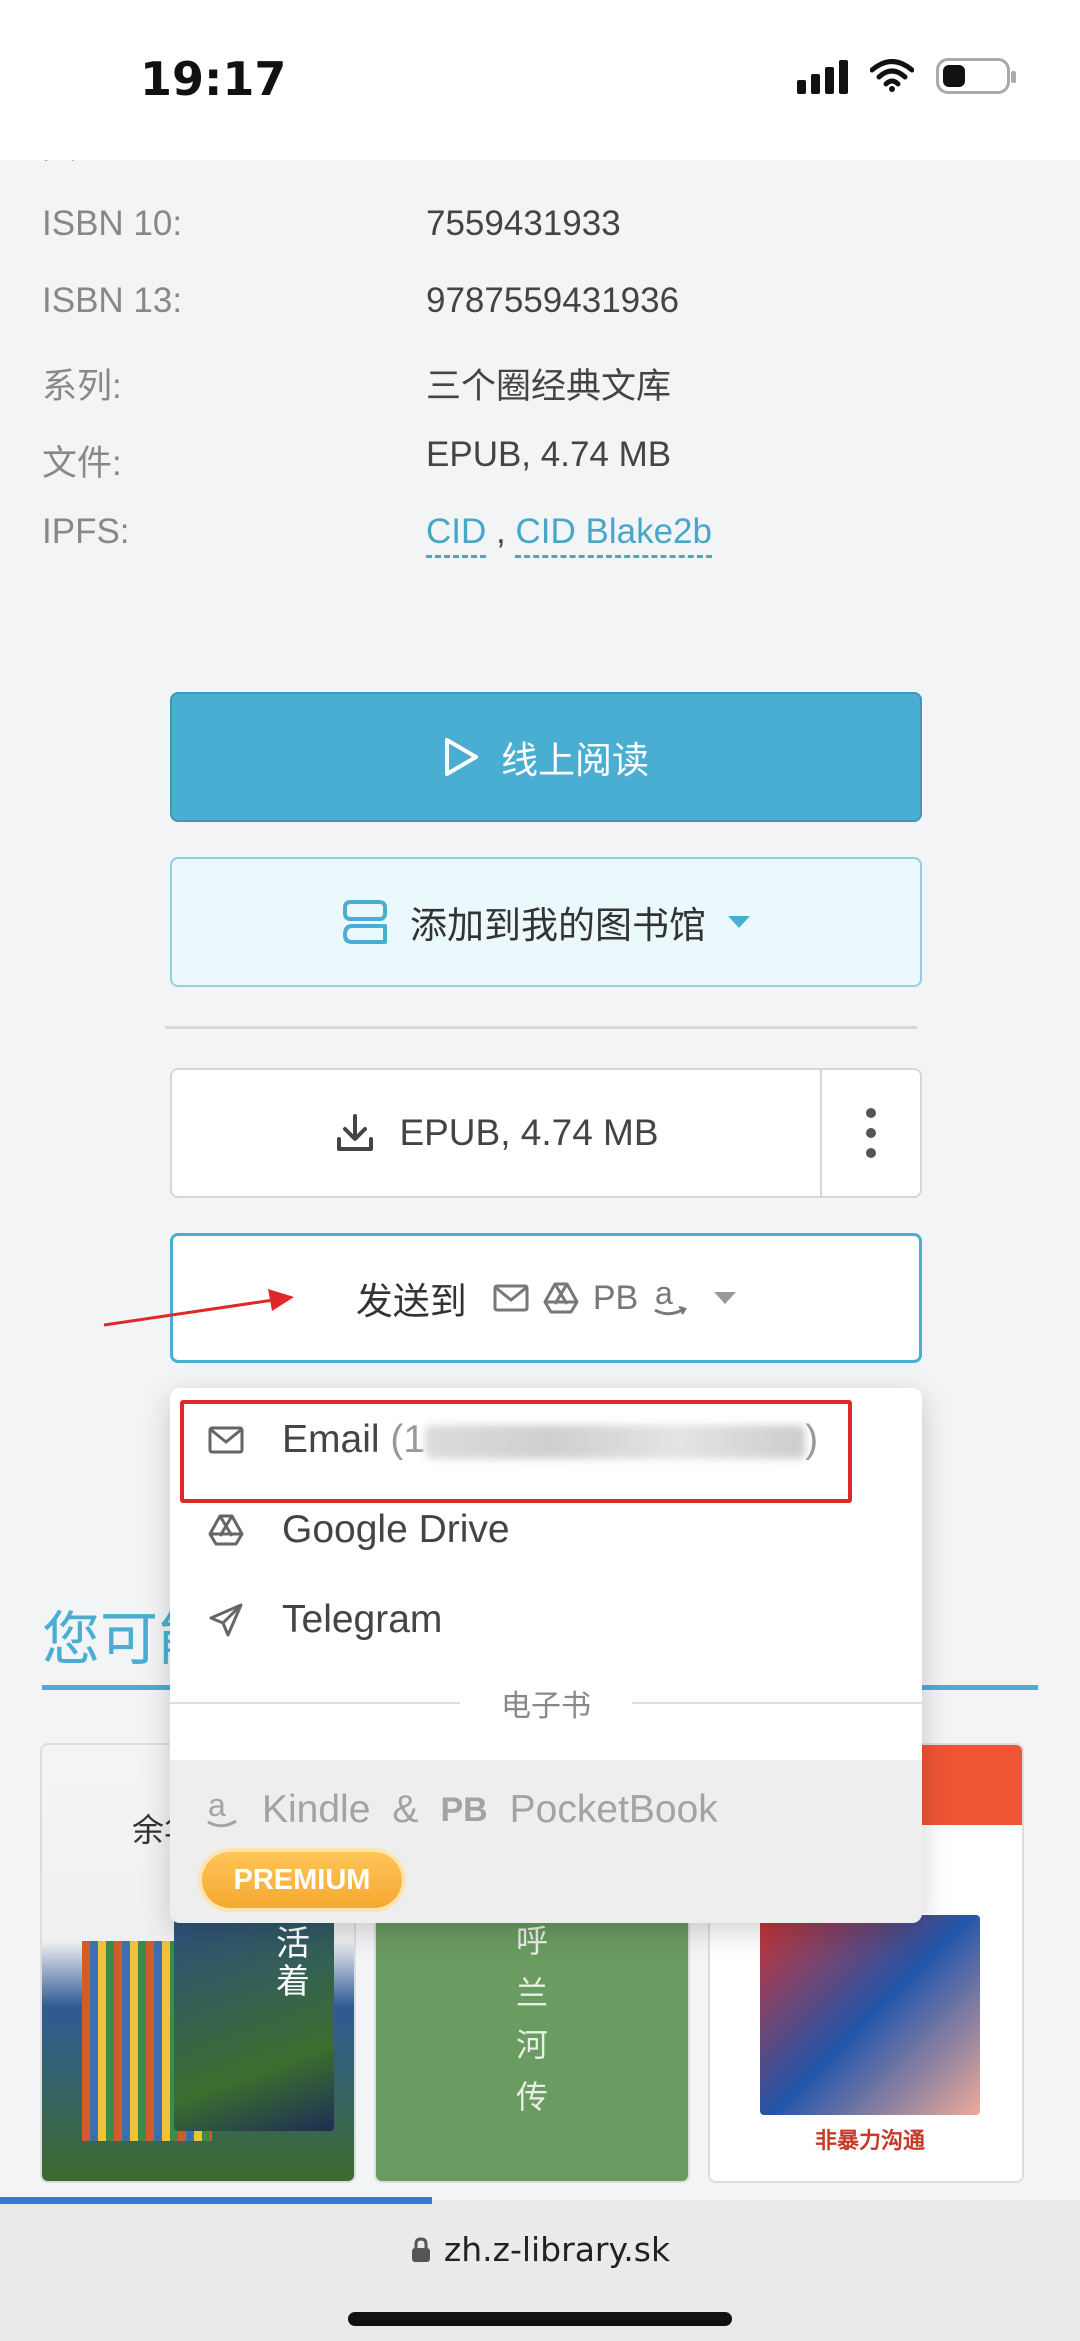  Describe the element at coordinates (112, 300) in the screenshot. I see `detail-label: ISBN 13:` at that location.